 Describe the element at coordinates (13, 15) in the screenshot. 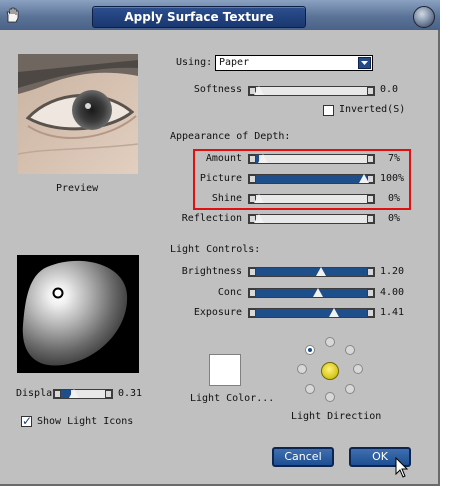

I see `hand-icon` at that location.